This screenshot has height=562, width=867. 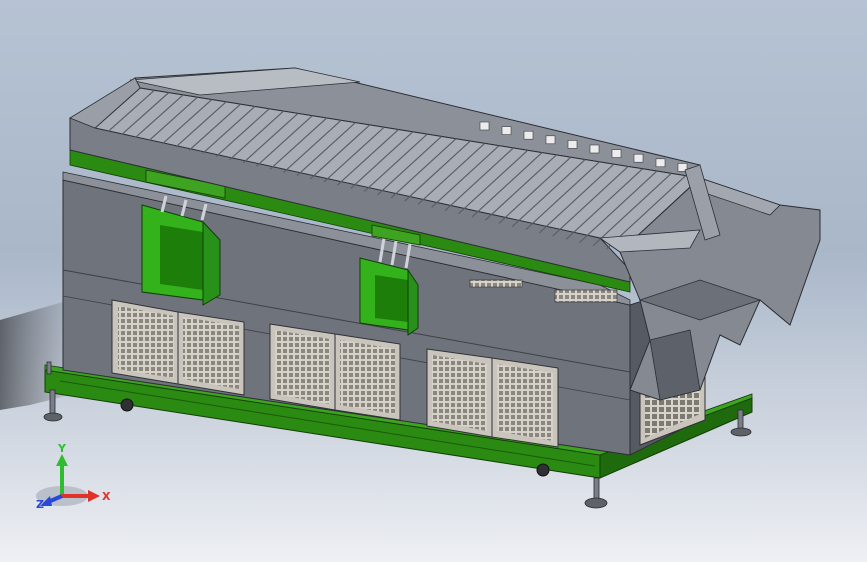 What do you see at coordinates (75, 480) in the screenshot?
I see `axis-triad: Y X Z` at bounding box center [75, 480].